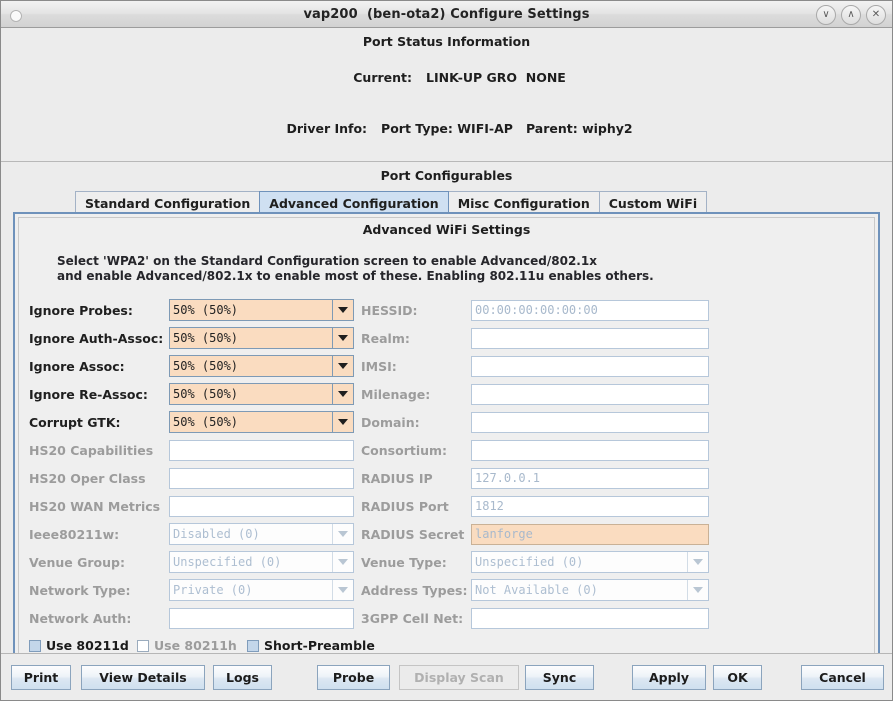 This screenshot has width=893, height=701. What do you see at coordinates (737, 677) in the screenshot?
I see `ok-button: OK` at bounding box center [737, 677].